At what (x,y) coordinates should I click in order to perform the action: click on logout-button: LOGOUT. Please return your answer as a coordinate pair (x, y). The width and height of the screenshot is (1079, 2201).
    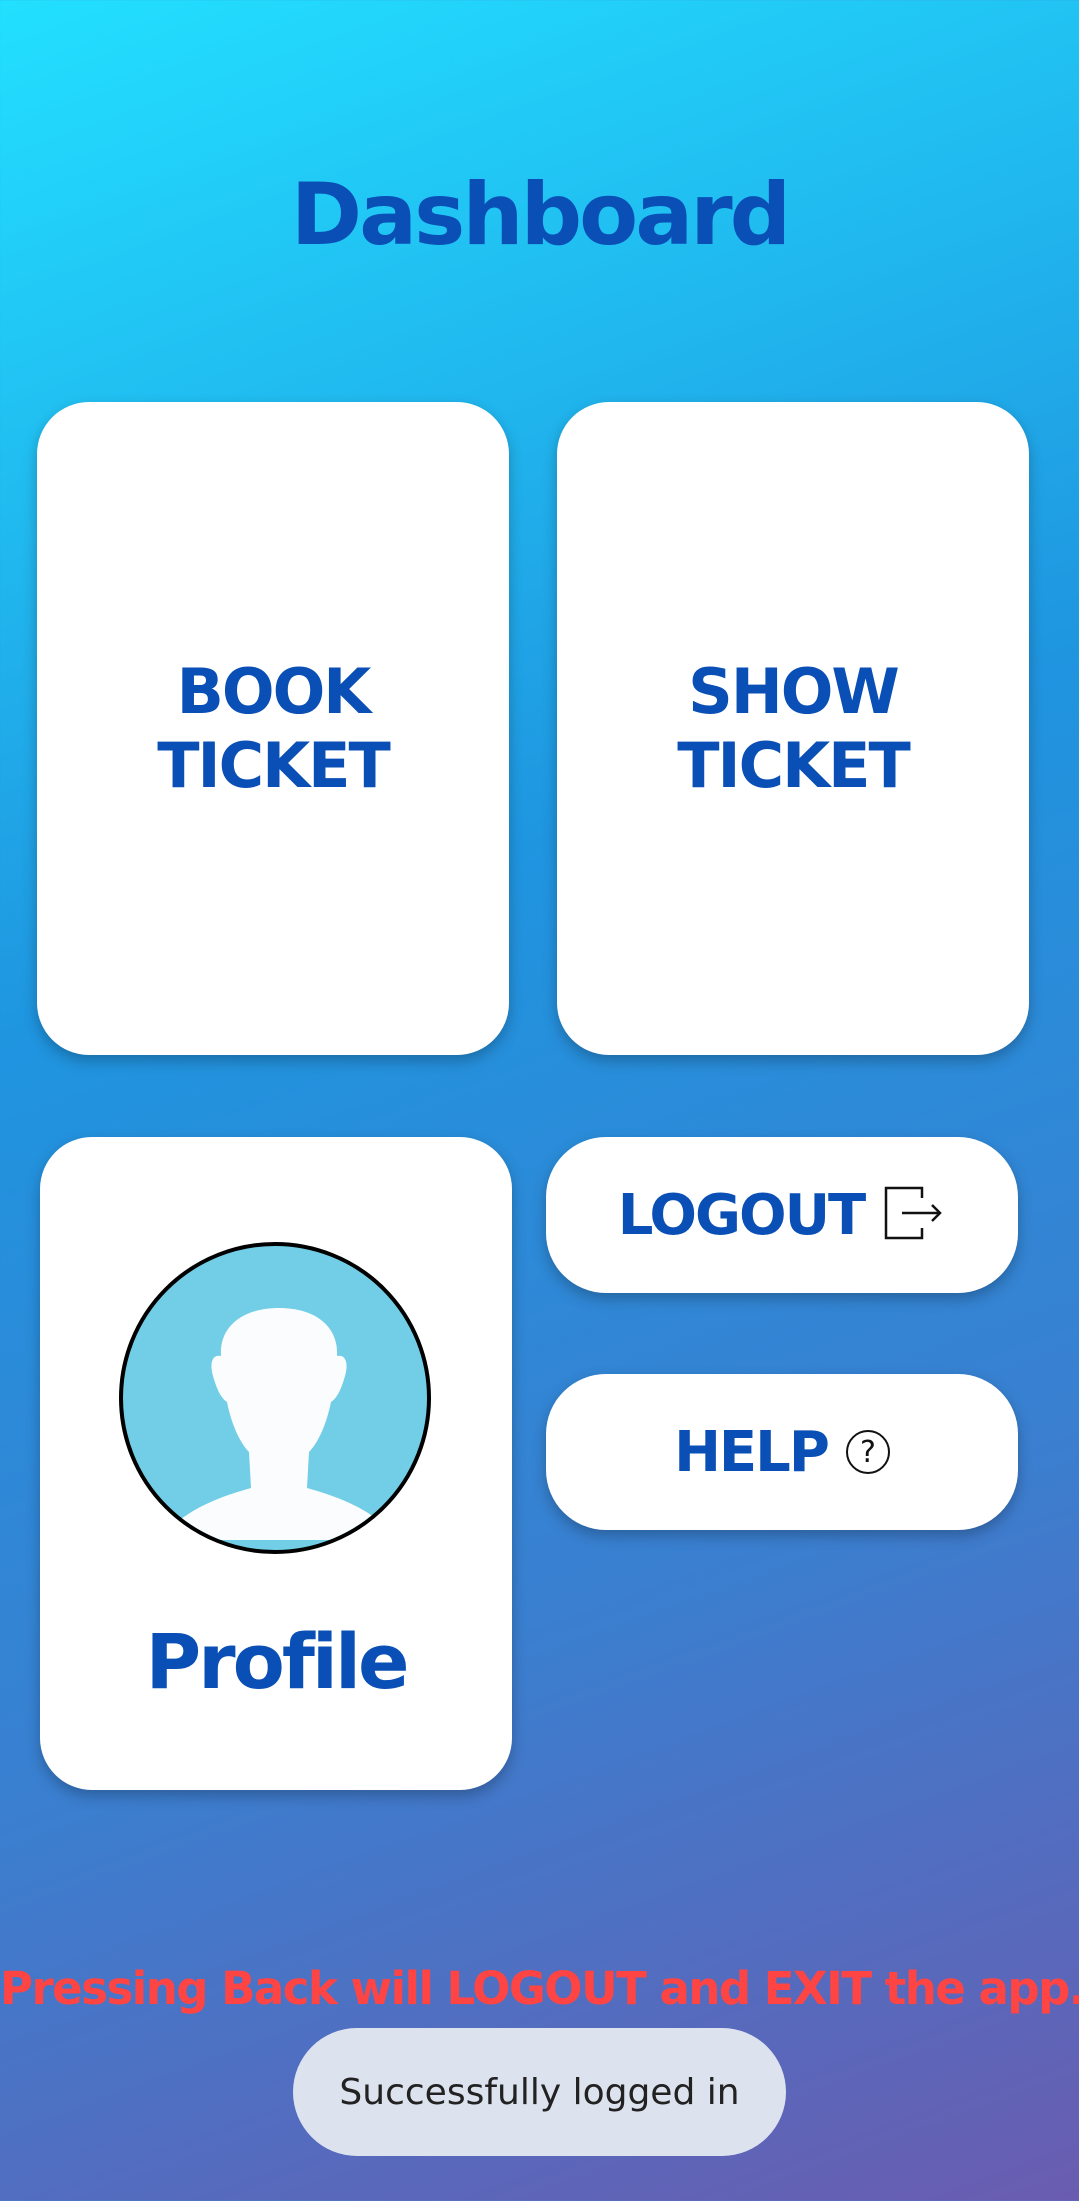
    Looking at the image, I should click on (782, 1215).